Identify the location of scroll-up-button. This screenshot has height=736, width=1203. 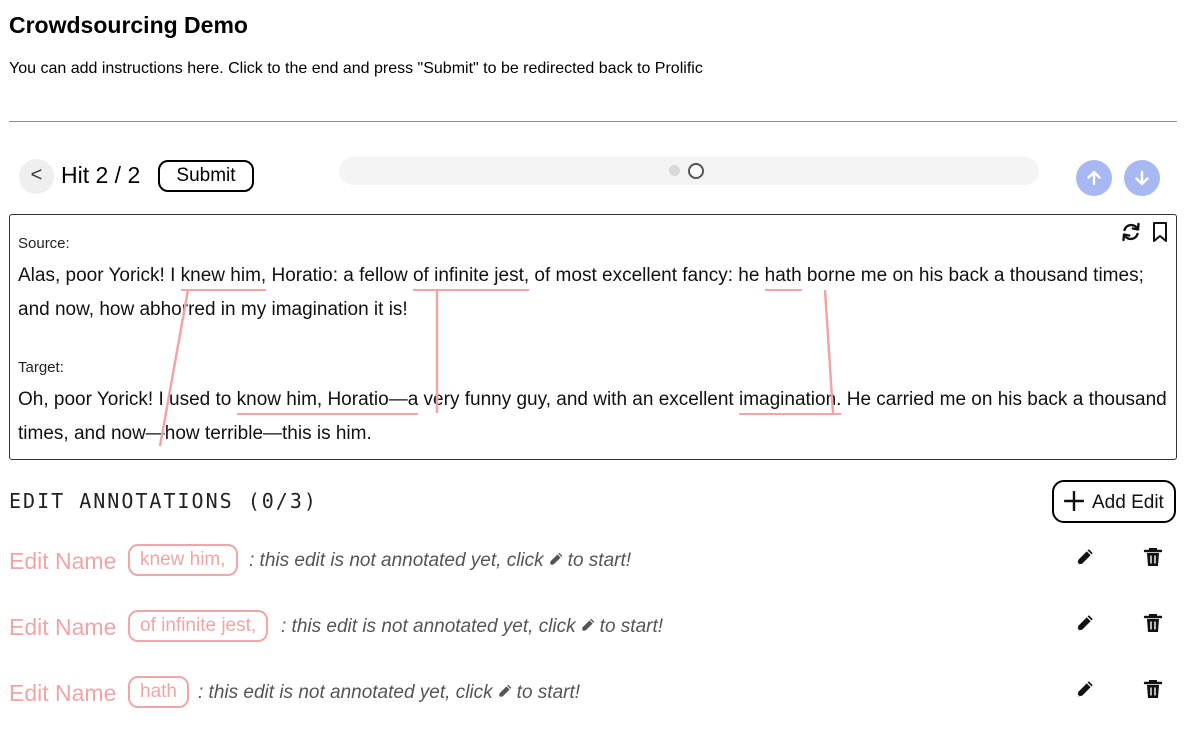
(1094, 178).